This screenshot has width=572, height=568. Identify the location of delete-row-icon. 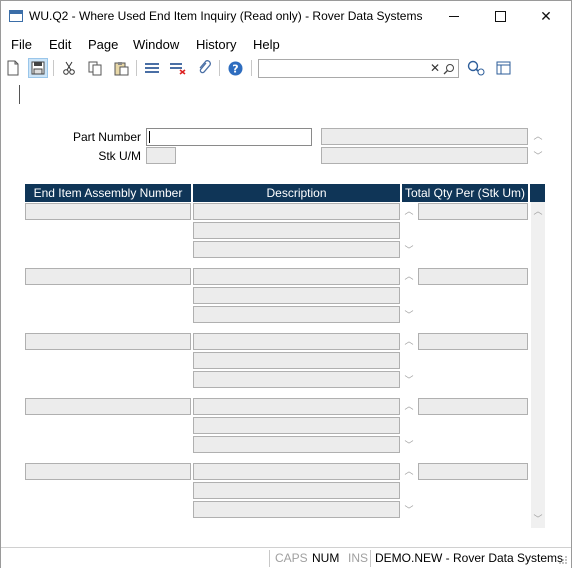
(178, 69).